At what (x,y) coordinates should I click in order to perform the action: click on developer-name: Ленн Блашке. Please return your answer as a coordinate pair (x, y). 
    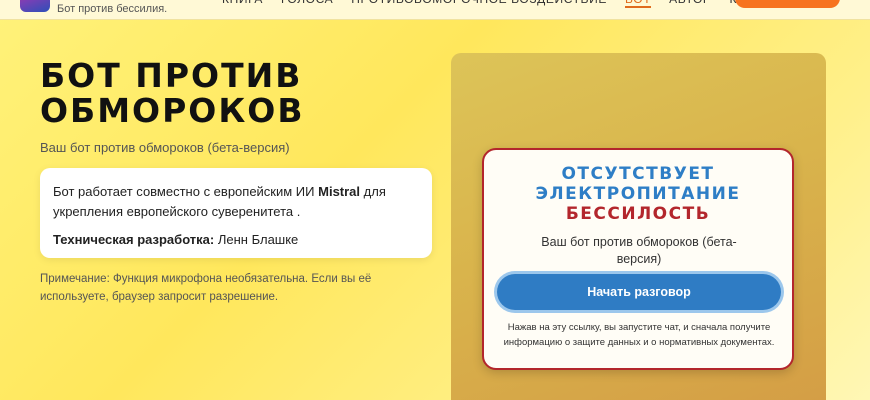
    Looking at the image, I should click on (256, 239).